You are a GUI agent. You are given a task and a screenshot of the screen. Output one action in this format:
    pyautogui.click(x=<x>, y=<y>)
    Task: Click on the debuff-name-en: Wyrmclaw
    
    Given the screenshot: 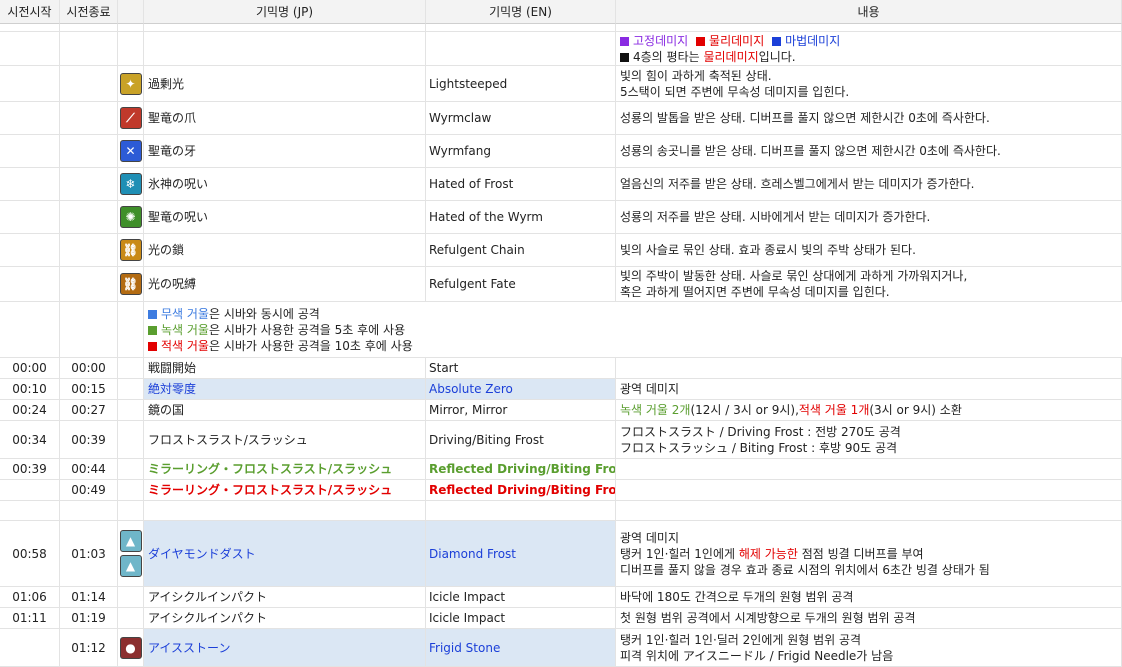 What is the action you would take?
    pyautogui.click(x=521, y=118)
    